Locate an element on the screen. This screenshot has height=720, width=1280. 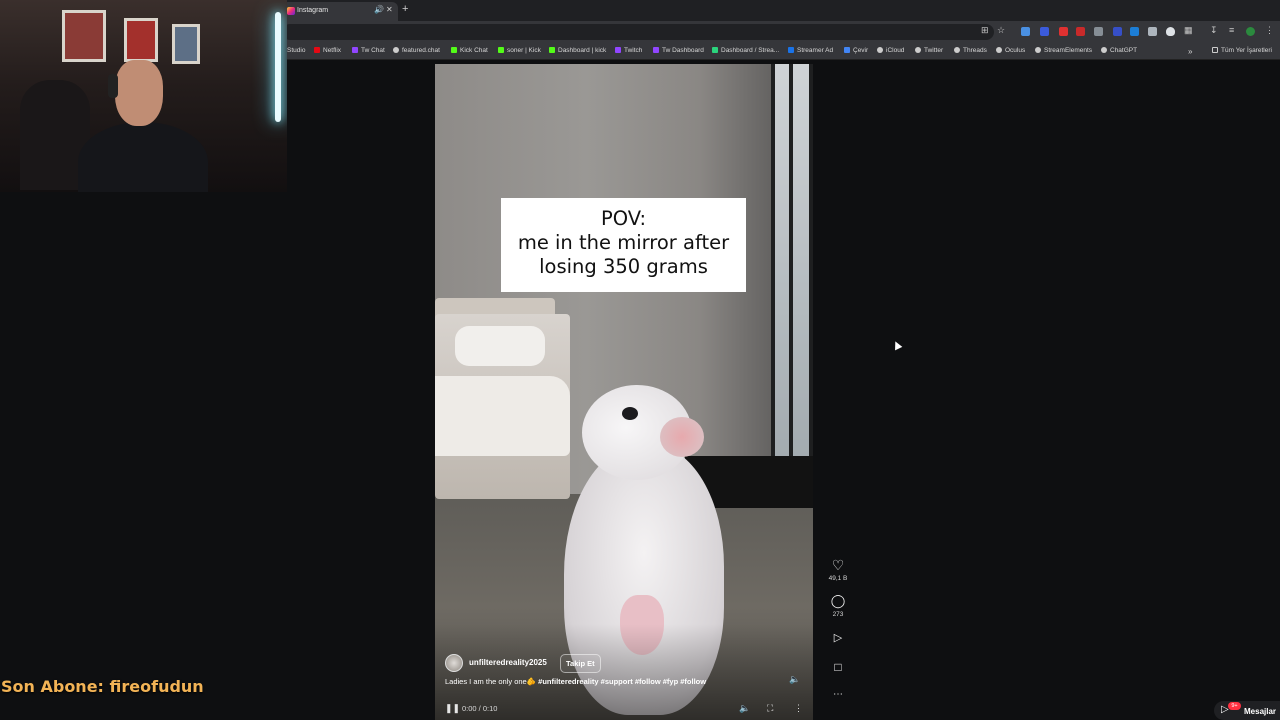
neon-light is located at coordinates (278, 67).